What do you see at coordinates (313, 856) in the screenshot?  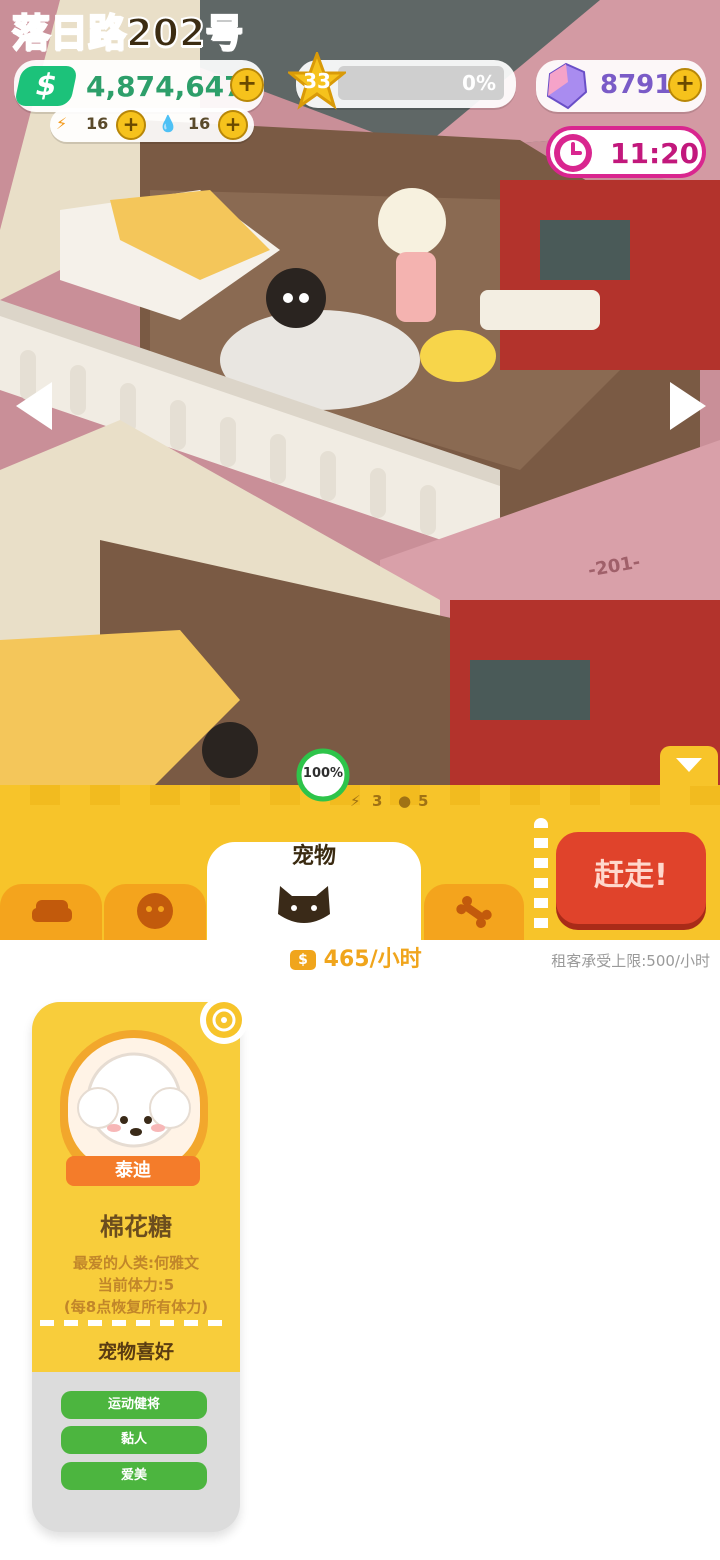 I see `tab-pet-label: 宠物` at bounding box center [313, 856].